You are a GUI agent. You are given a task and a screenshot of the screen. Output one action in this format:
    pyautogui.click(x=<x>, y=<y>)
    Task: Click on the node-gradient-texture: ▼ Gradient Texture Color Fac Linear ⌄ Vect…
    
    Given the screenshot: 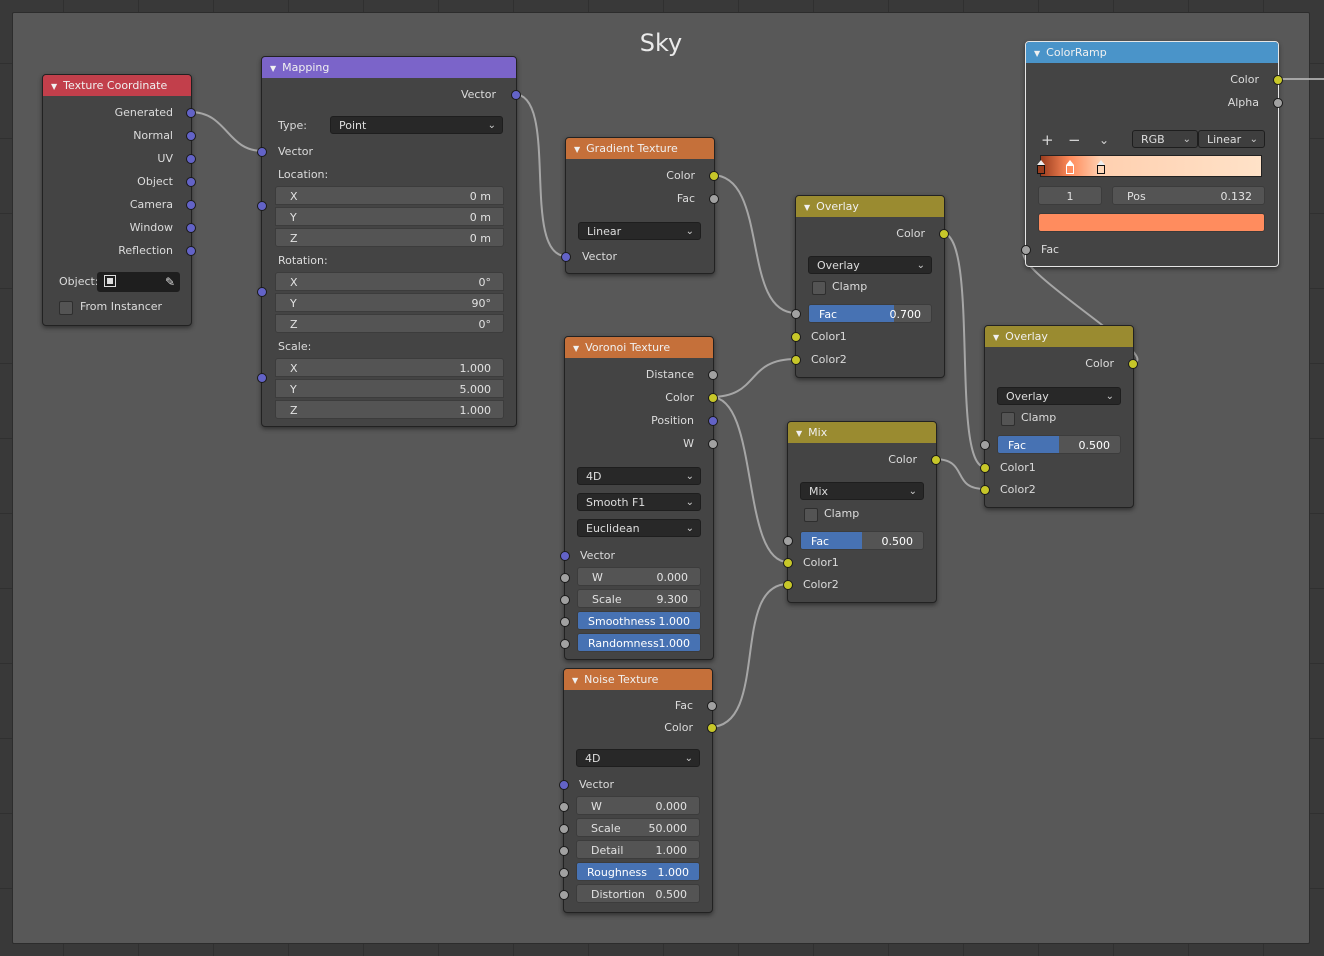 What is the action you would take?
    pyautogui.click(x=640, y=205)
    